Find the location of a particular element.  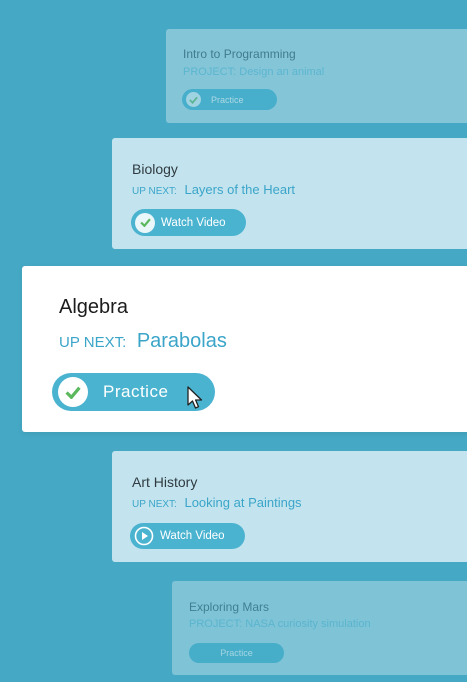

course-title: Biology is located at coordinates (155, 169).